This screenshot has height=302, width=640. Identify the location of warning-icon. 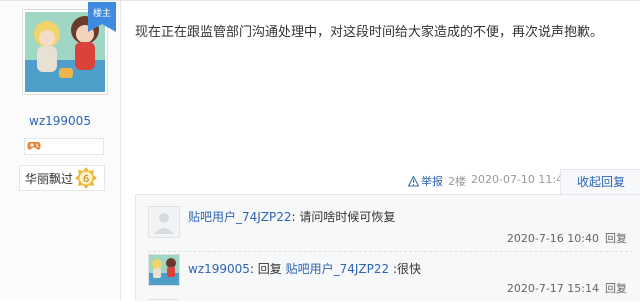
(413, 181).